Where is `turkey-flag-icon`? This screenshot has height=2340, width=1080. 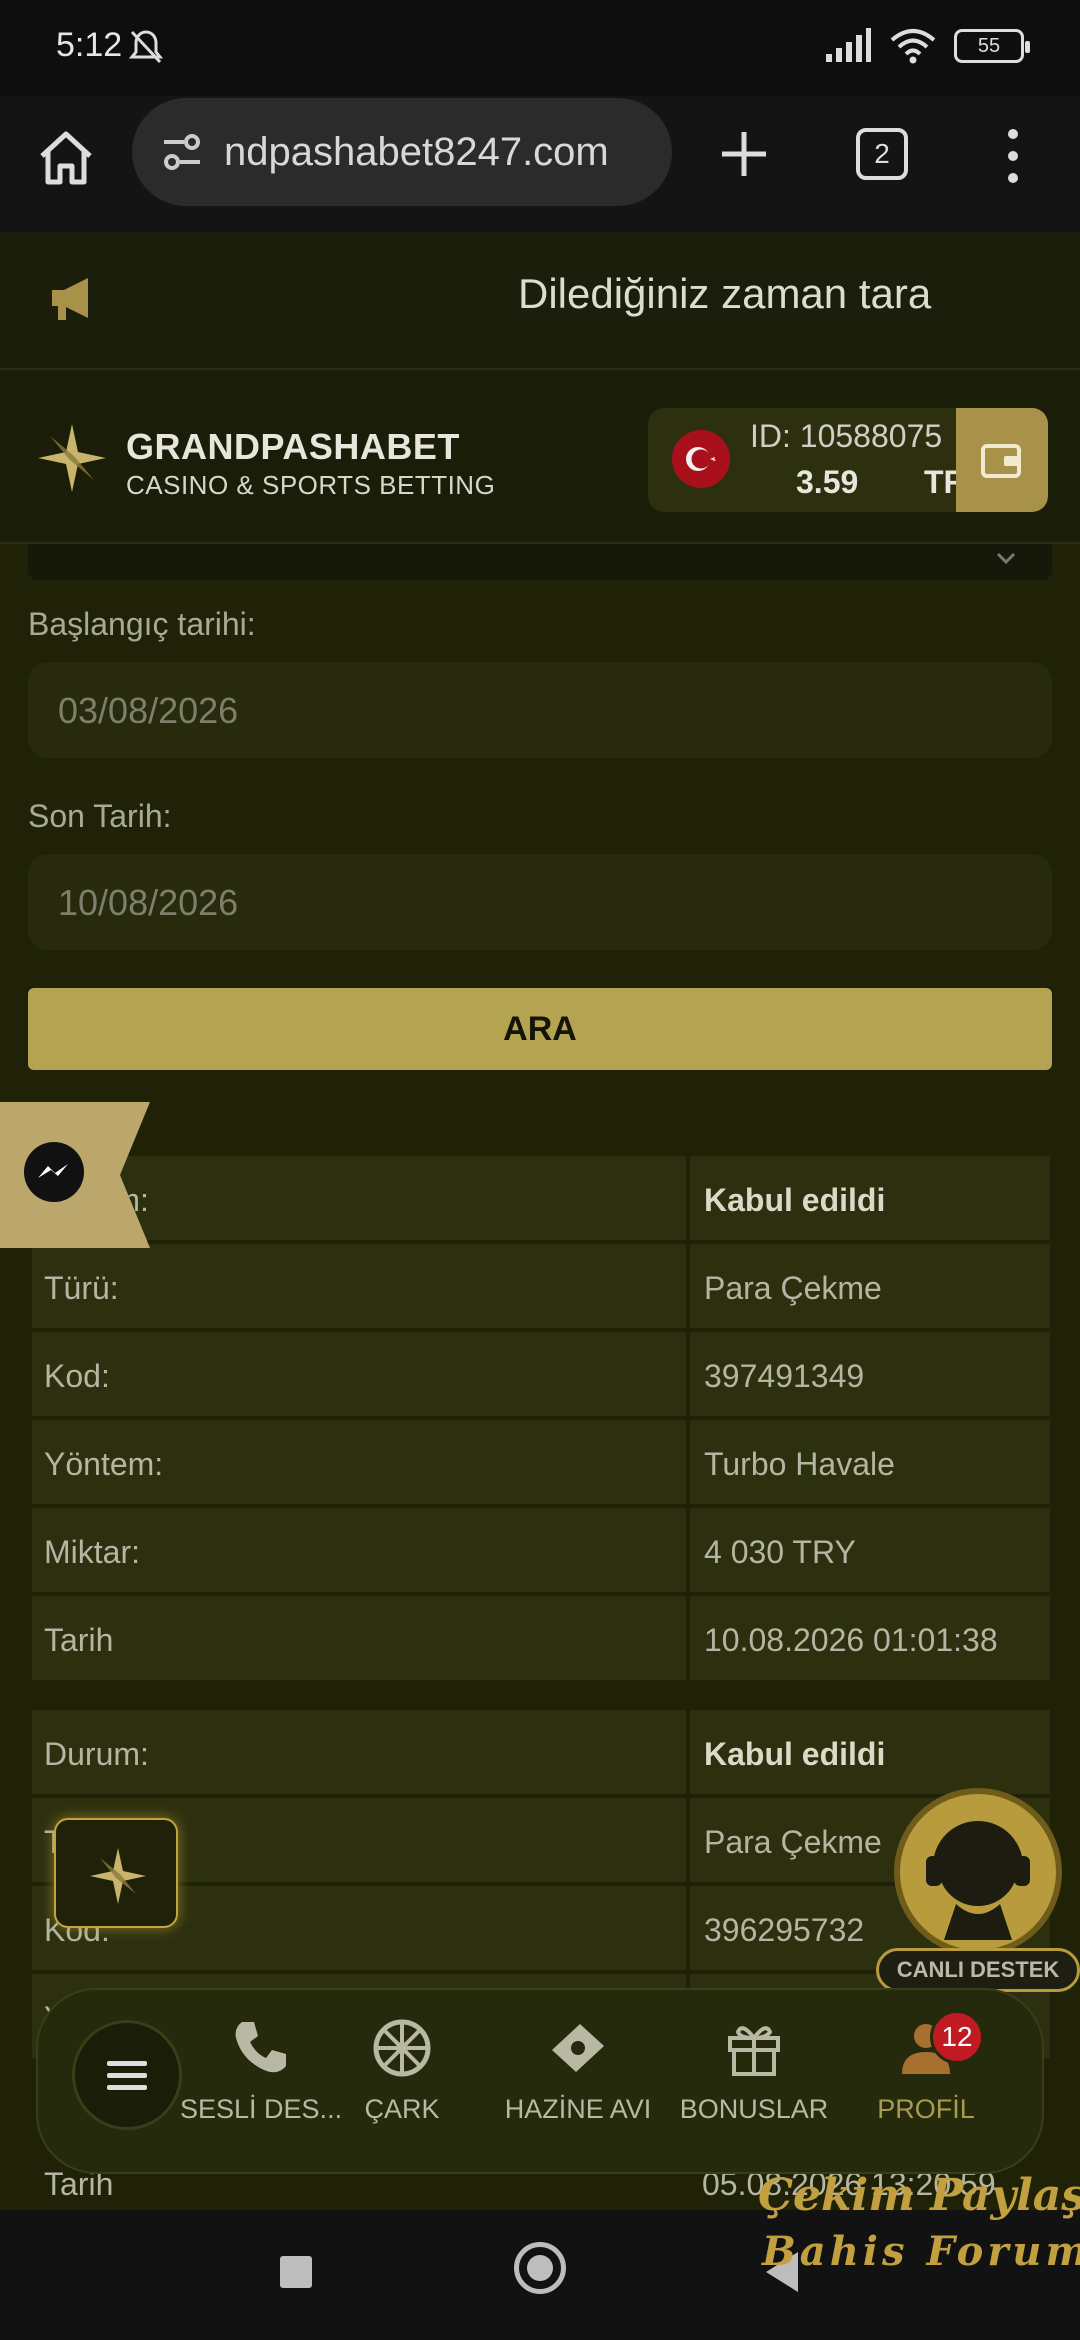
turkey-flag-icon is located at coordinates (701, 459).